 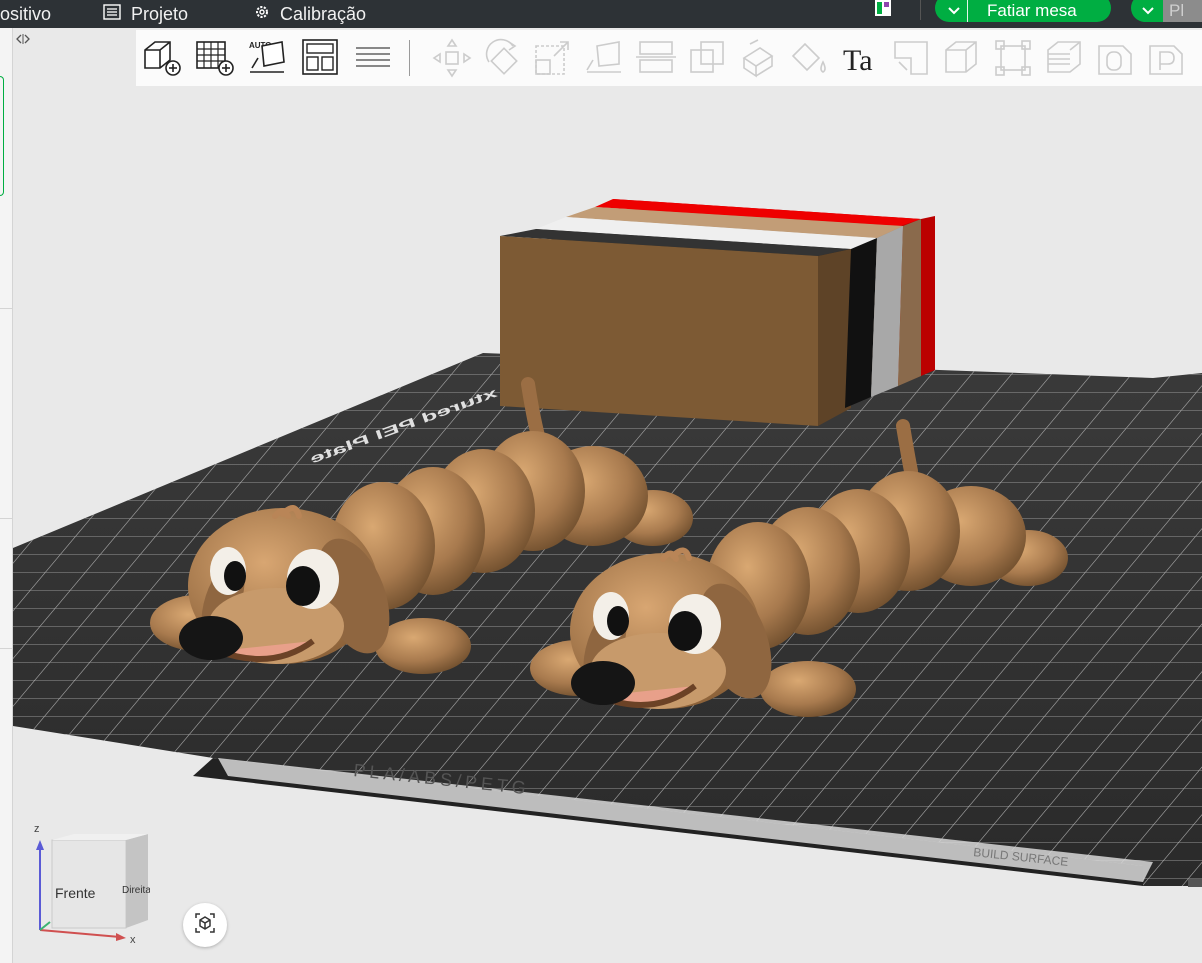 What do you see at coordinates (707, 58) in the screenshot?
I see `boolean-icon` at bounding box center [707, 58].